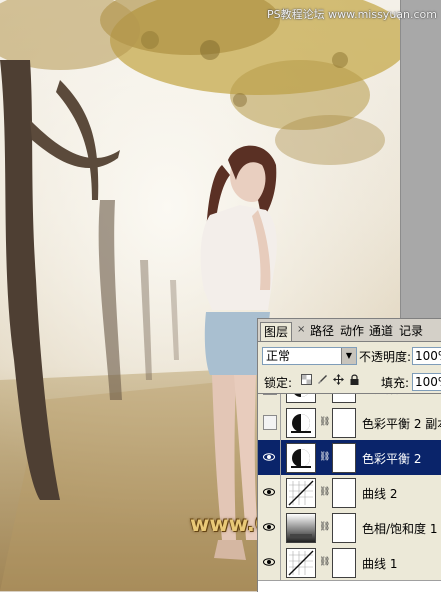 The height and width of the screenshot is (592, 441). I want to click on layer-name: 色相/饱和度 1, so click(400, 529).